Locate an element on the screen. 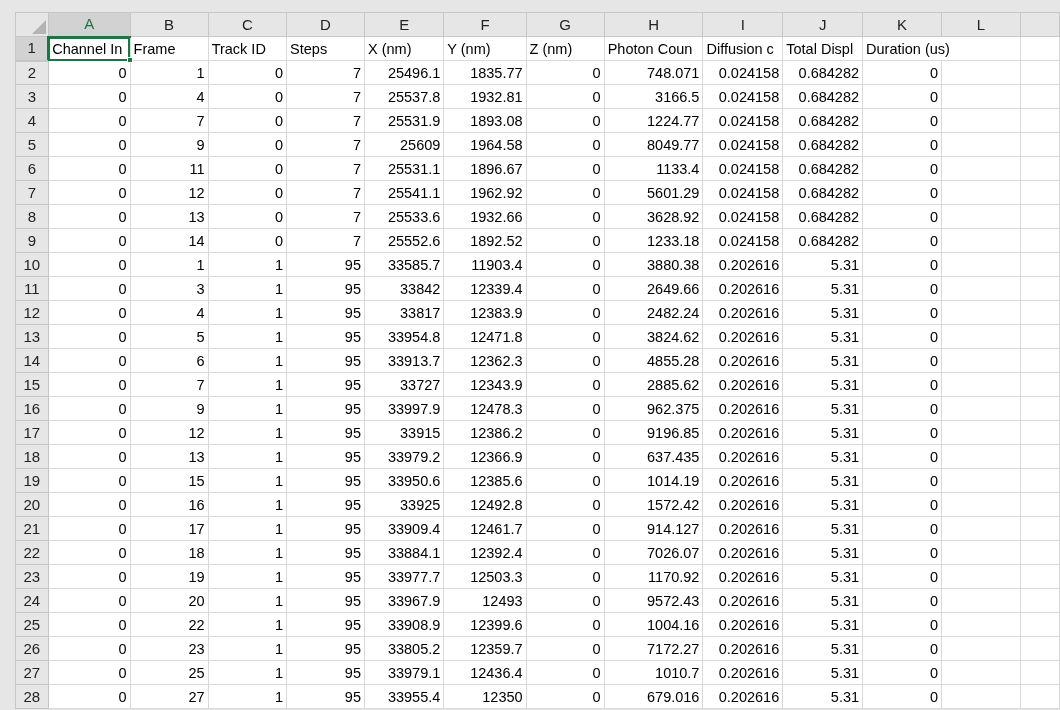 The image size is (1060, 710). table-cell: 12350 is located at coordinates (485, 696).